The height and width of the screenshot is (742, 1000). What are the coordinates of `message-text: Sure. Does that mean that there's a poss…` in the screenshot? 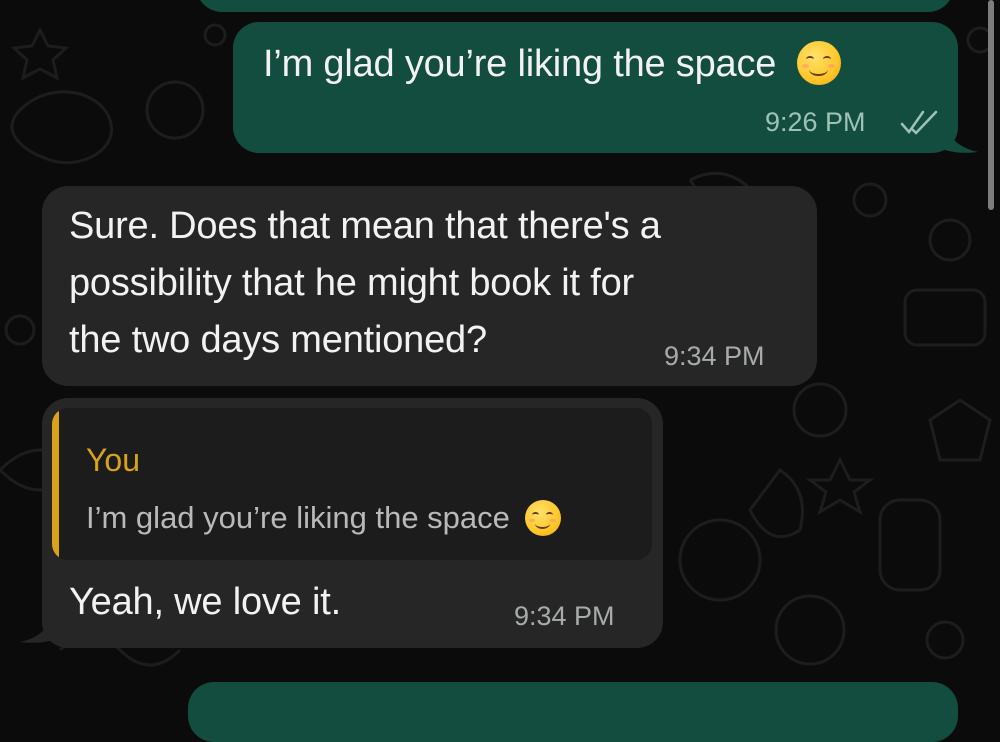 It's located at (365, 283).